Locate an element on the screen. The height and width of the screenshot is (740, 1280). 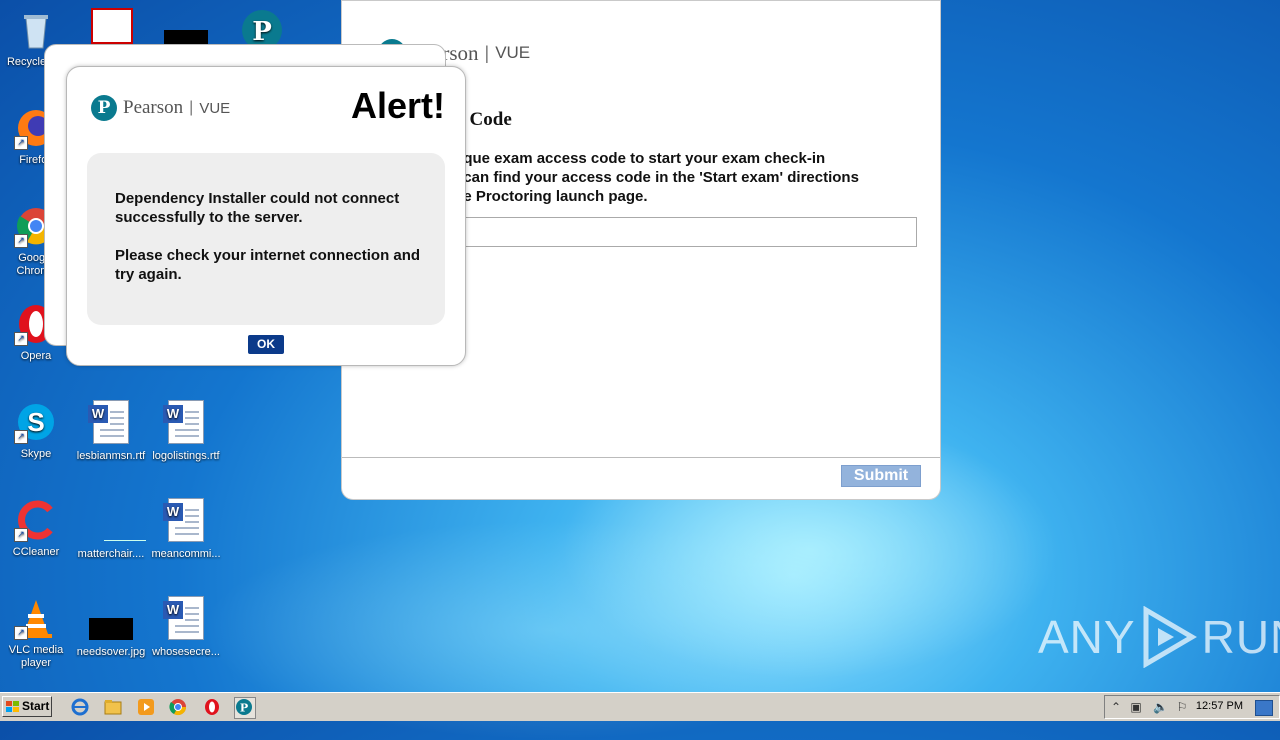
volume-icon: 🔈 is located at coordinates (1160, 707).